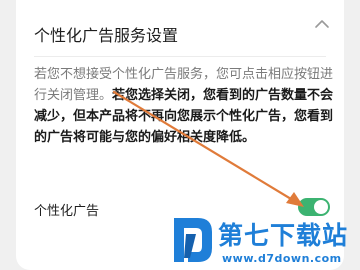 This screenshot has height=270, width=360. I want to click on personalized-ads-label: 个性化广告, so click(67, 211).